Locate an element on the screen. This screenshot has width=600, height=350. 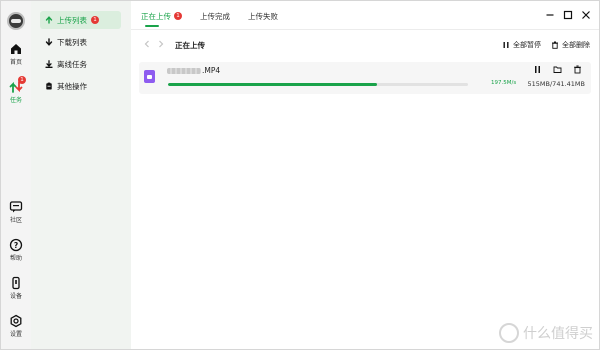
close-button is located at coordinates (586, 15).